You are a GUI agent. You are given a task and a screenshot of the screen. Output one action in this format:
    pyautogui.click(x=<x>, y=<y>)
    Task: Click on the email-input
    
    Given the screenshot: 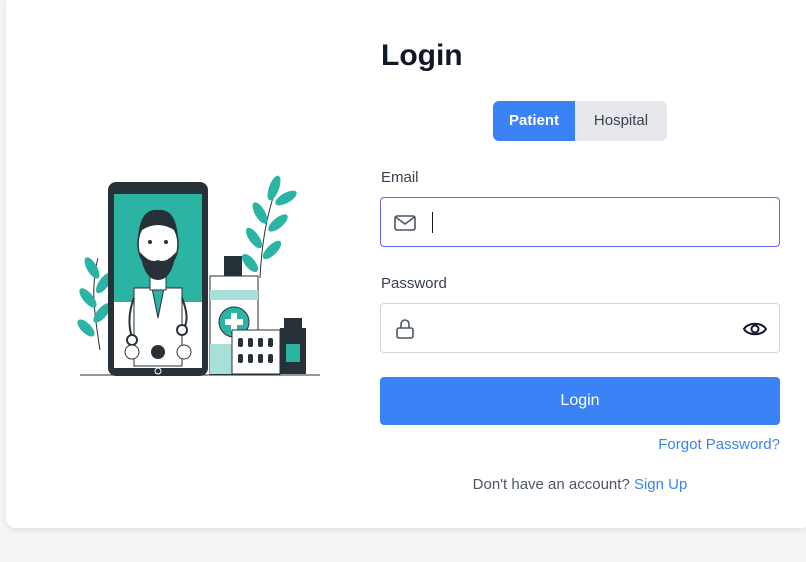 What is the action you would take?
    pyautogui.click(x=579, y=222)
    